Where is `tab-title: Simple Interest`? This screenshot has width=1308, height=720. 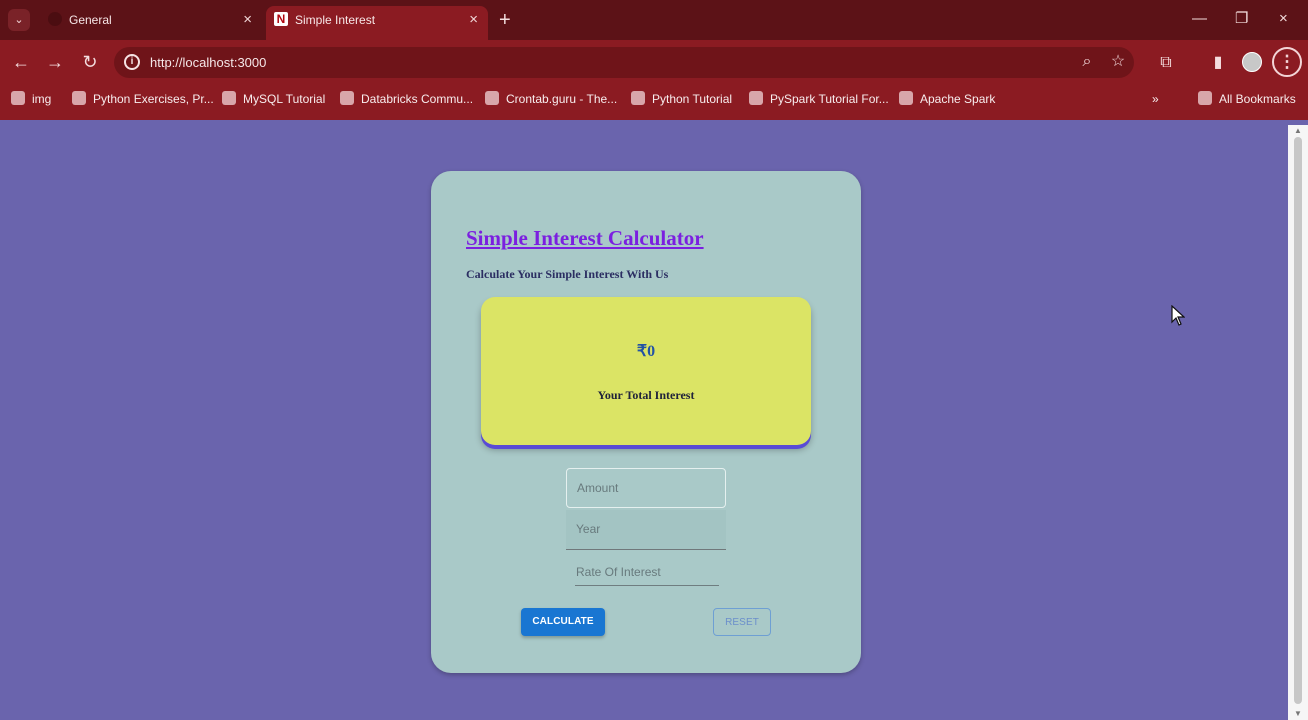 tab-title: Simple Interest is located at coordinates (335, 20).